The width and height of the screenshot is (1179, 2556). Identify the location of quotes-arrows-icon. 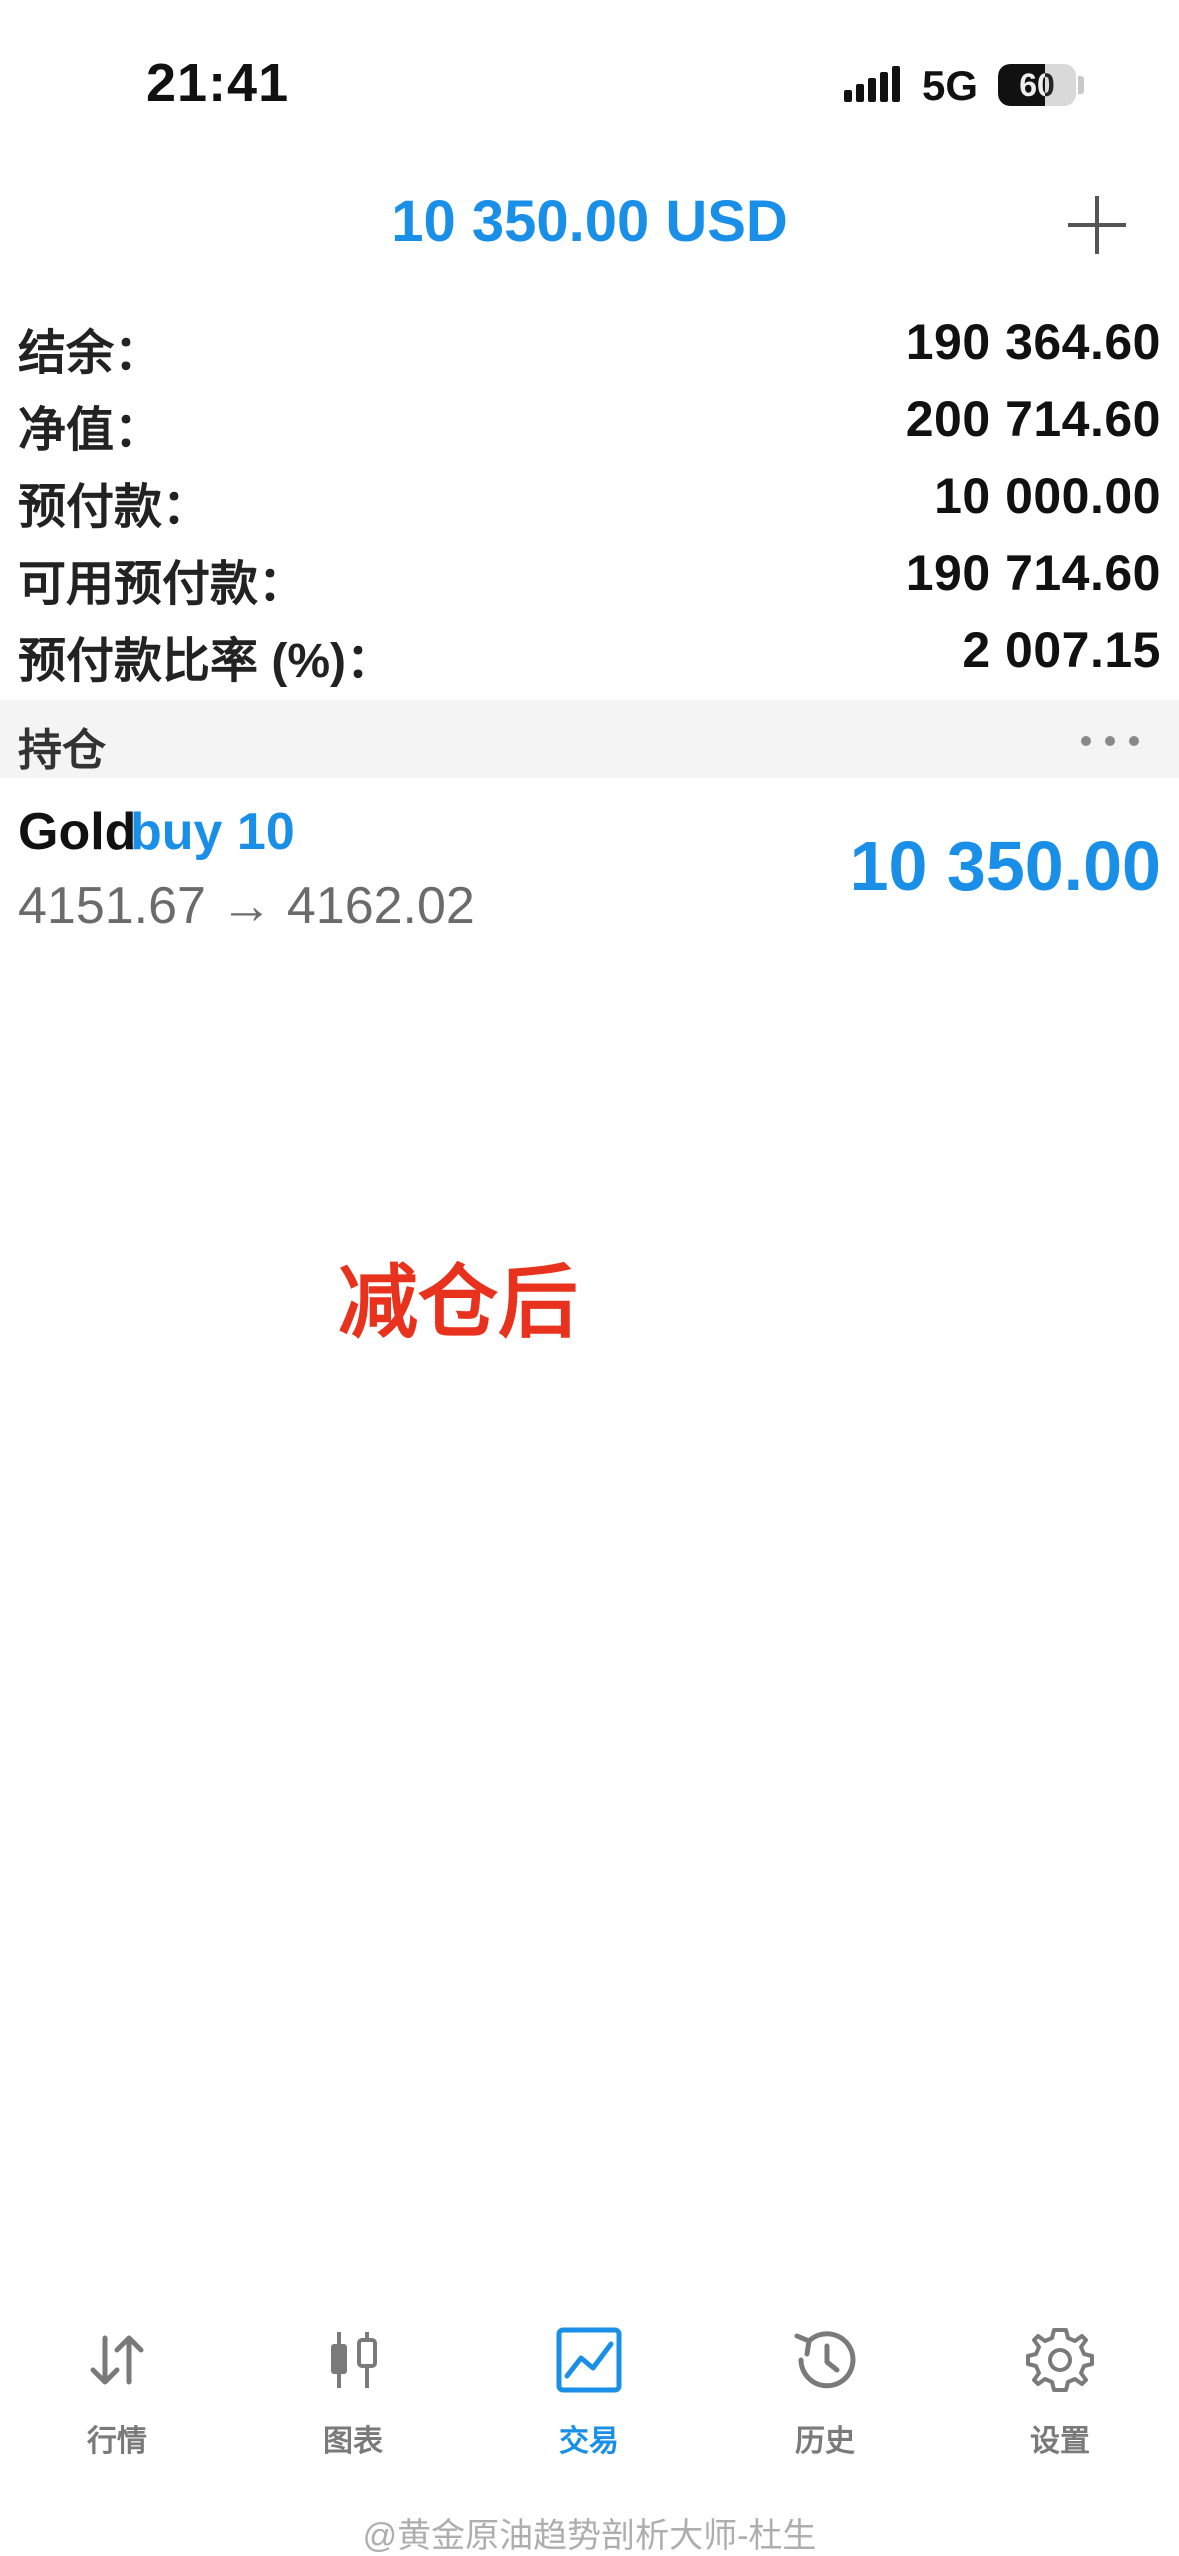
(117, 2360).